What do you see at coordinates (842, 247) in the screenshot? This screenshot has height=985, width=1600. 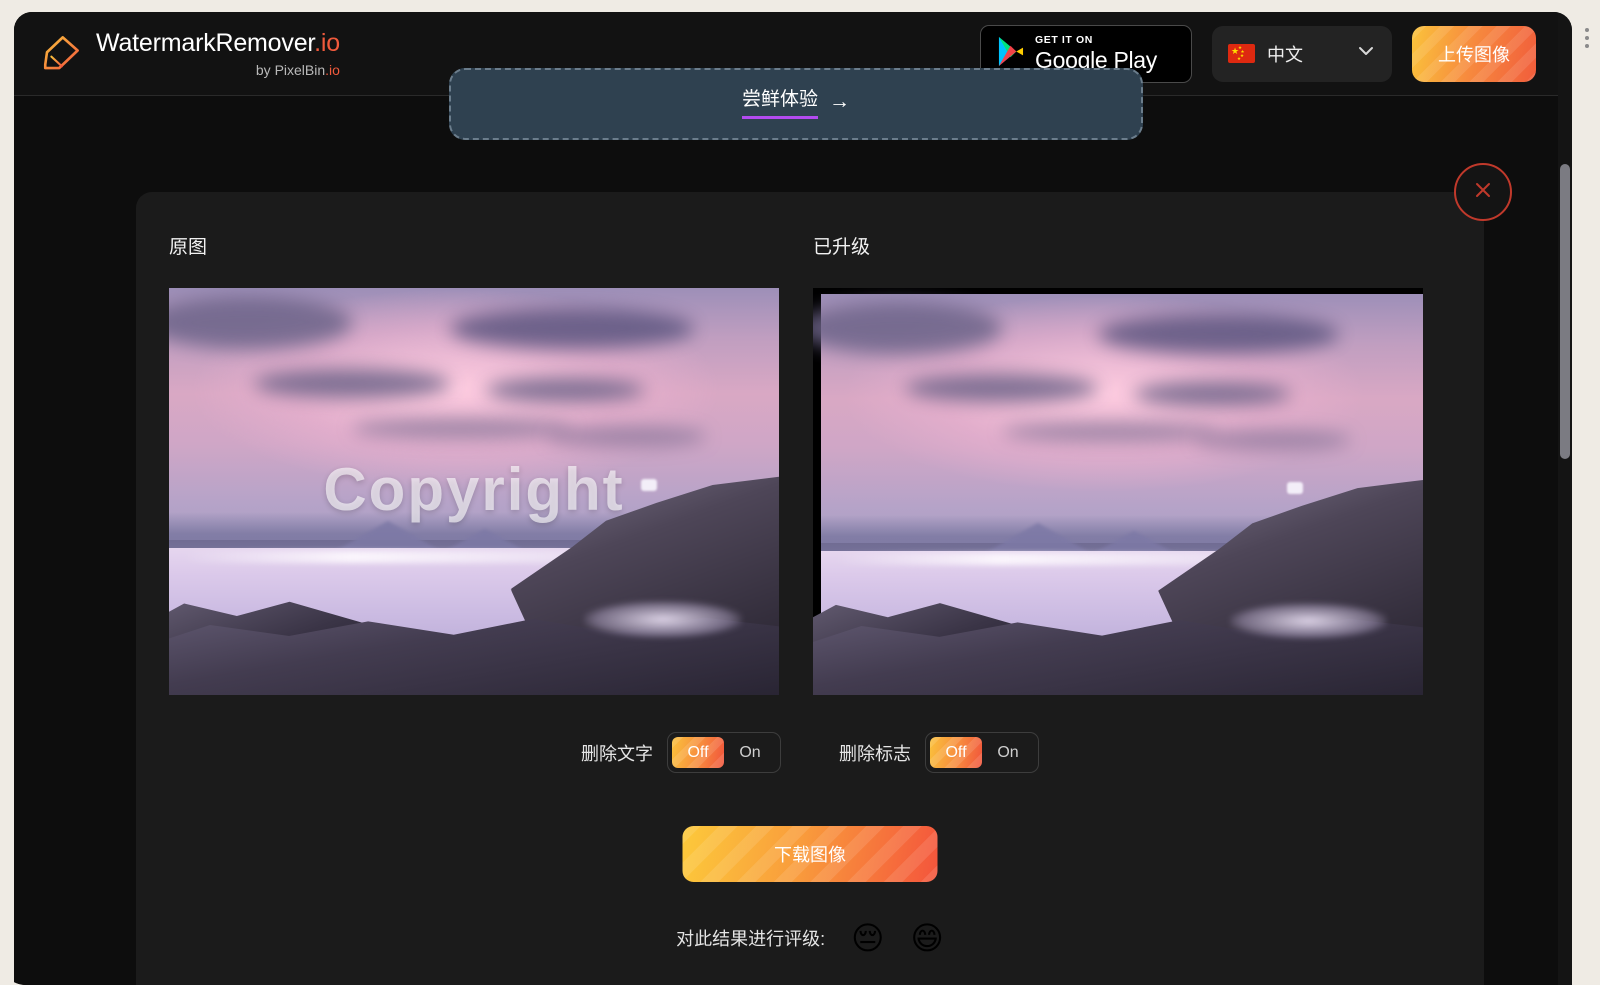 I see `pane-upgraded-title: 已升级` at bounding box center [842, 247].